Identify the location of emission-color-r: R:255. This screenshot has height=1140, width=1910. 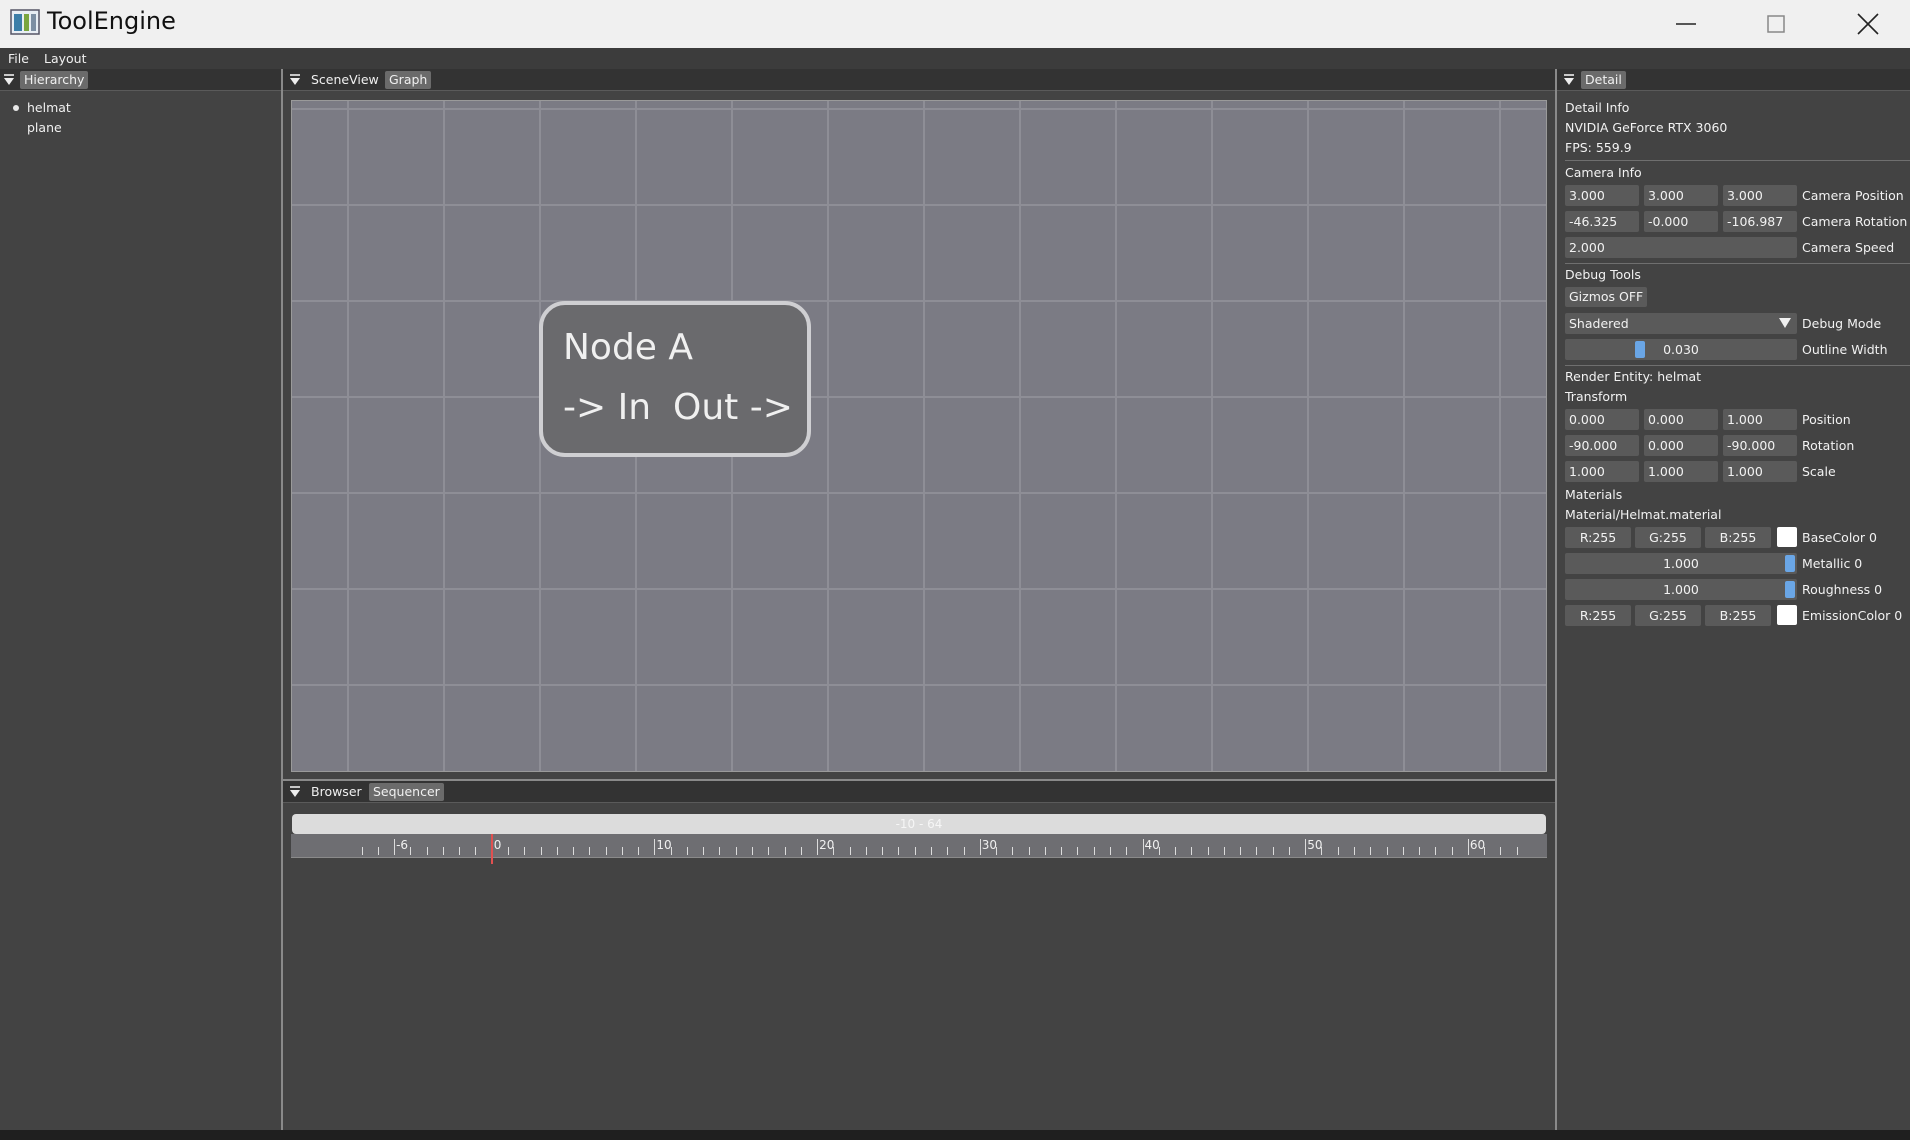
(1598, 615).